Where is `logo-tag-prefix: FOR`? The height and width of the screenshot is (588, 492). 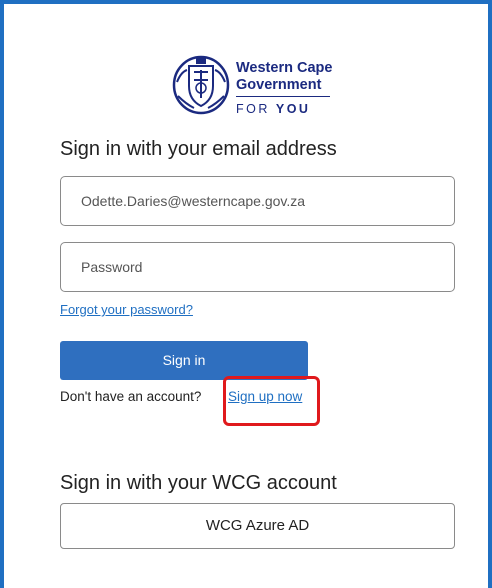 logo-tag-prefix: FOR is located at coordinates (256, 109).